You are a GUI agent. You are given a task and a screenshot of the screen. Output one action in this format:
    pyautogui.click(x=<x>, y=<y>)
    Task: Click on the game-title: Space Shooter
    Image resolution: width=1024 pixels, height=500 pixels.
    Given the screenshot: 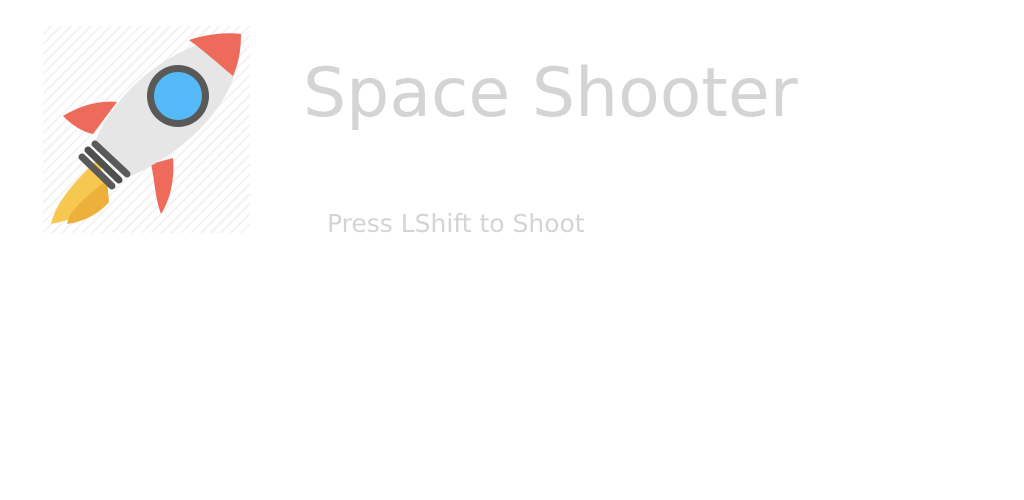 What is the action you would take?
    pyautogui.click(x=550, y=93)
    